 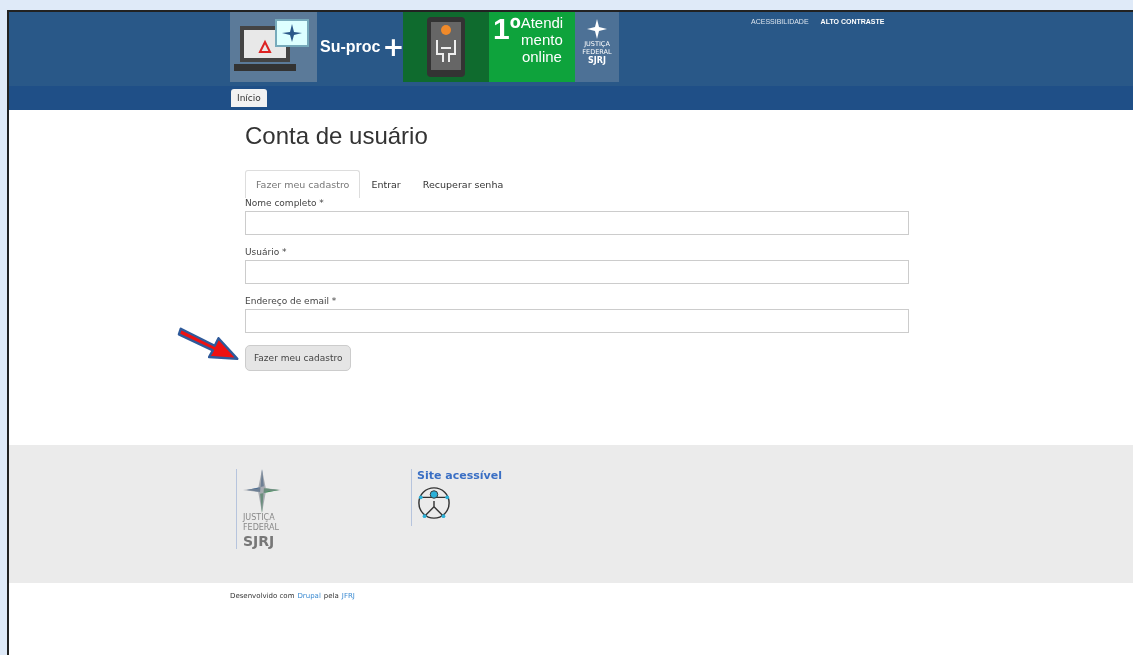 I want to click on campaign-text: online, so click(x=541, y=56).